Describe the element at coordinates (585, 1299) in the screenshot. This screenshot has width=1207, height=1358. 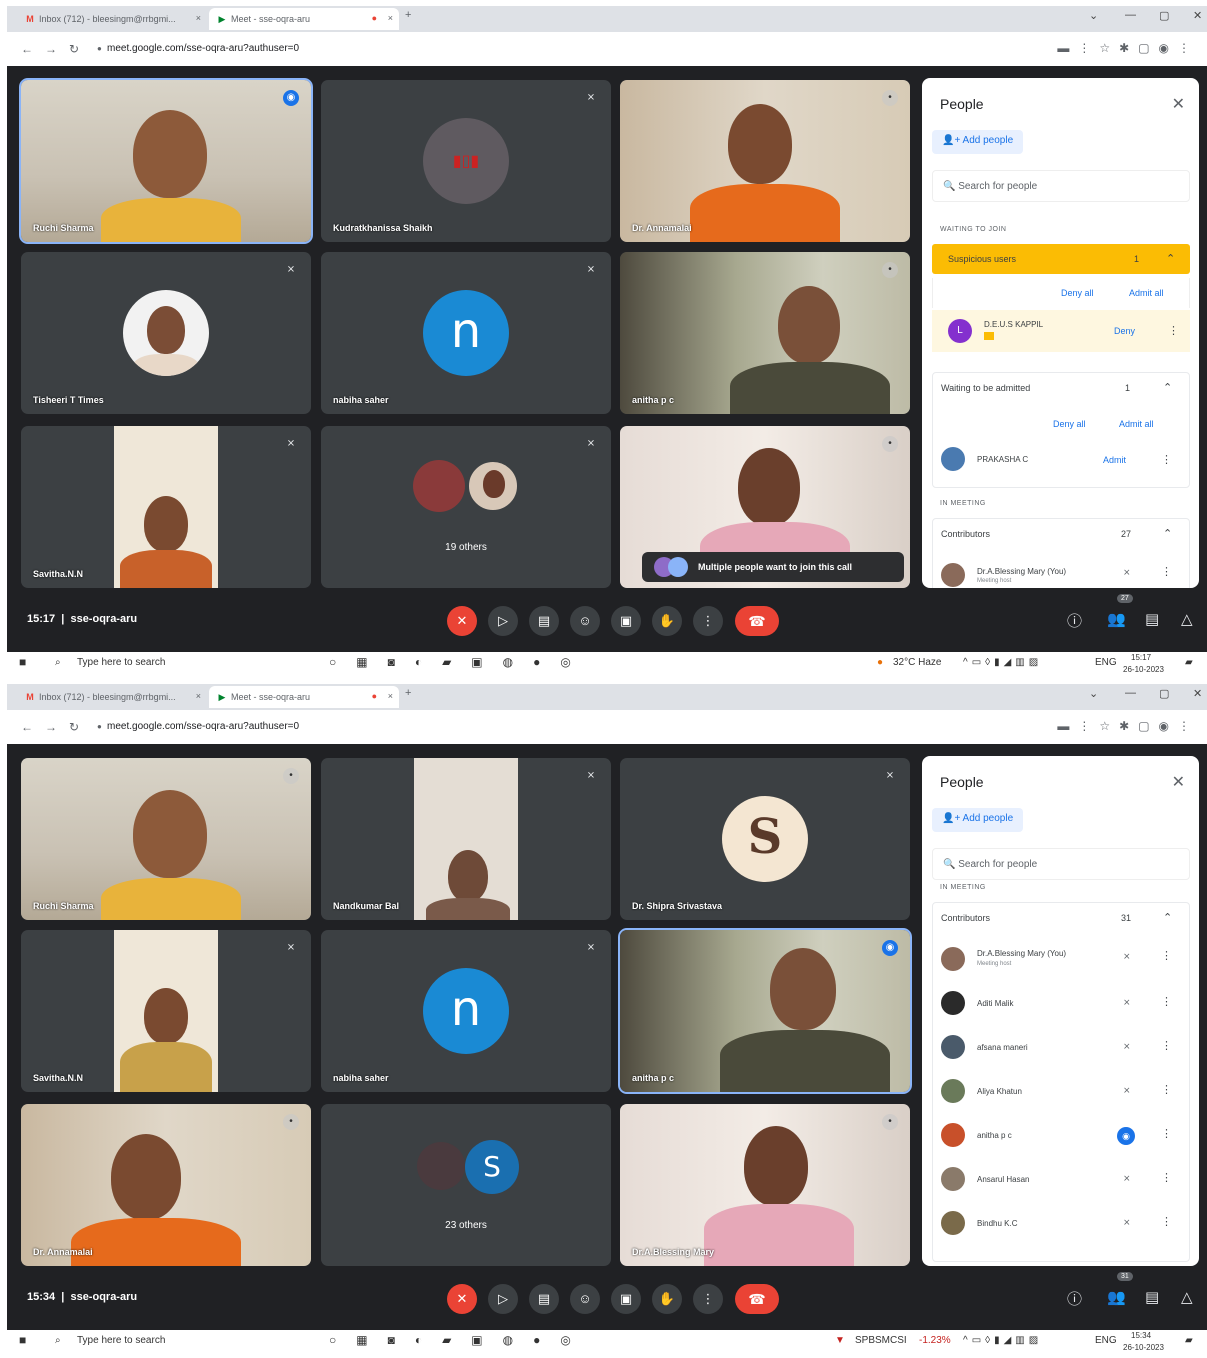
I see `emoji-button: ☺` at that location.